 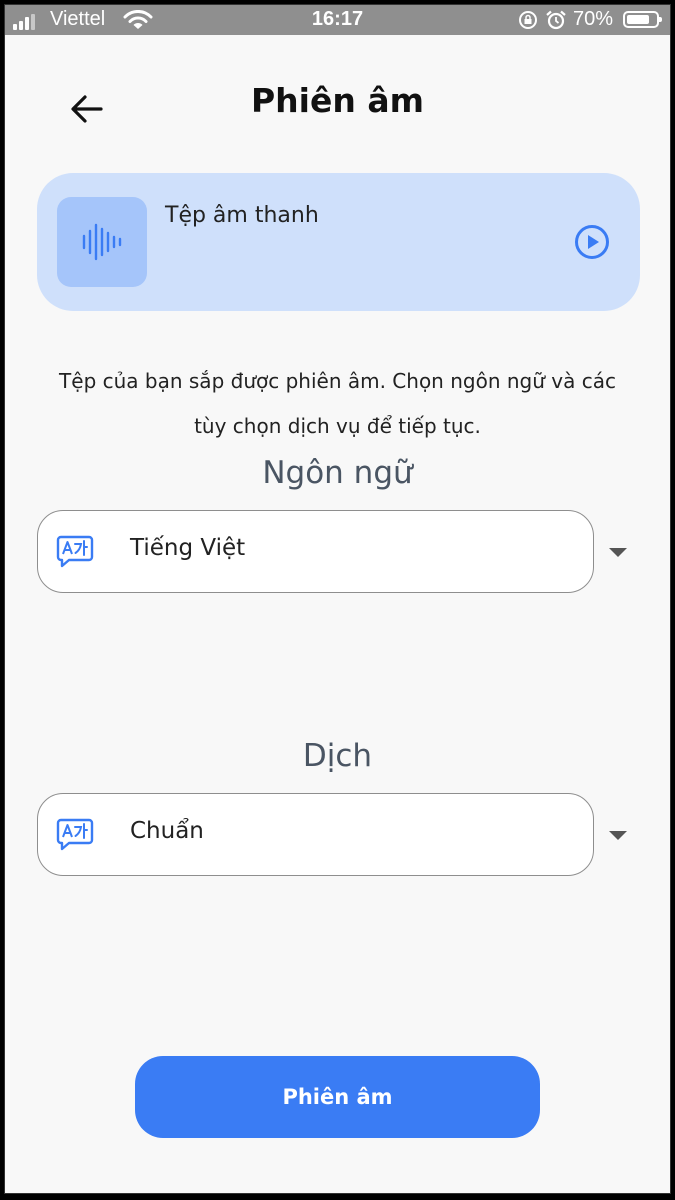 I want to click on translation-label: Dịch, so click(x=337, y=756).